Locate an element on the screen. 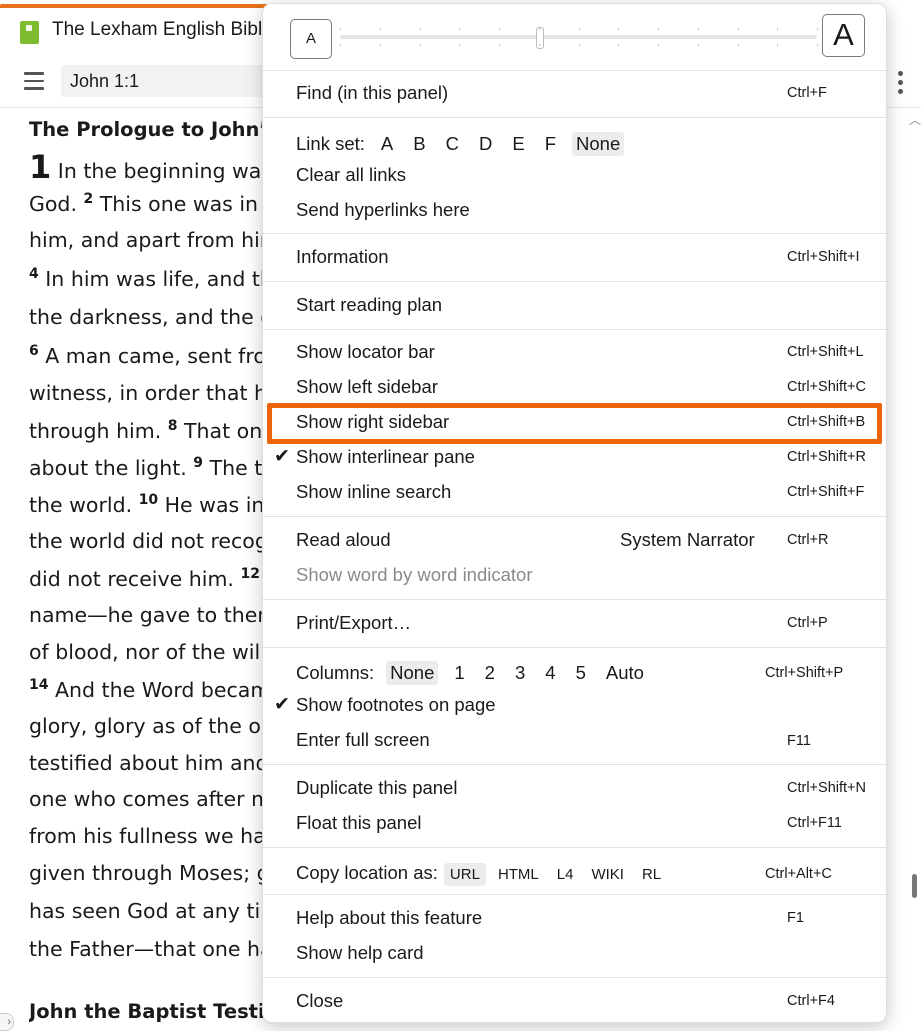  verse-line: witness, in order that he might testify is located at coordinates (159, 393).